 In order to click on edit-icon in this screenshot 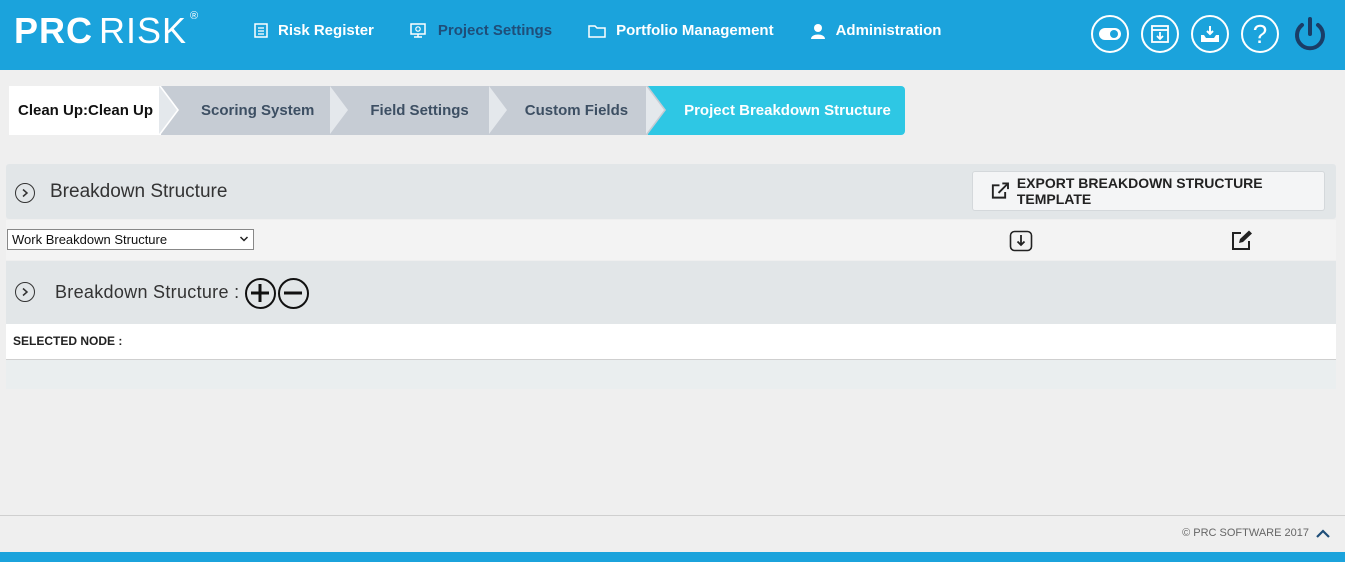, I will do `click(1242, 240)`.